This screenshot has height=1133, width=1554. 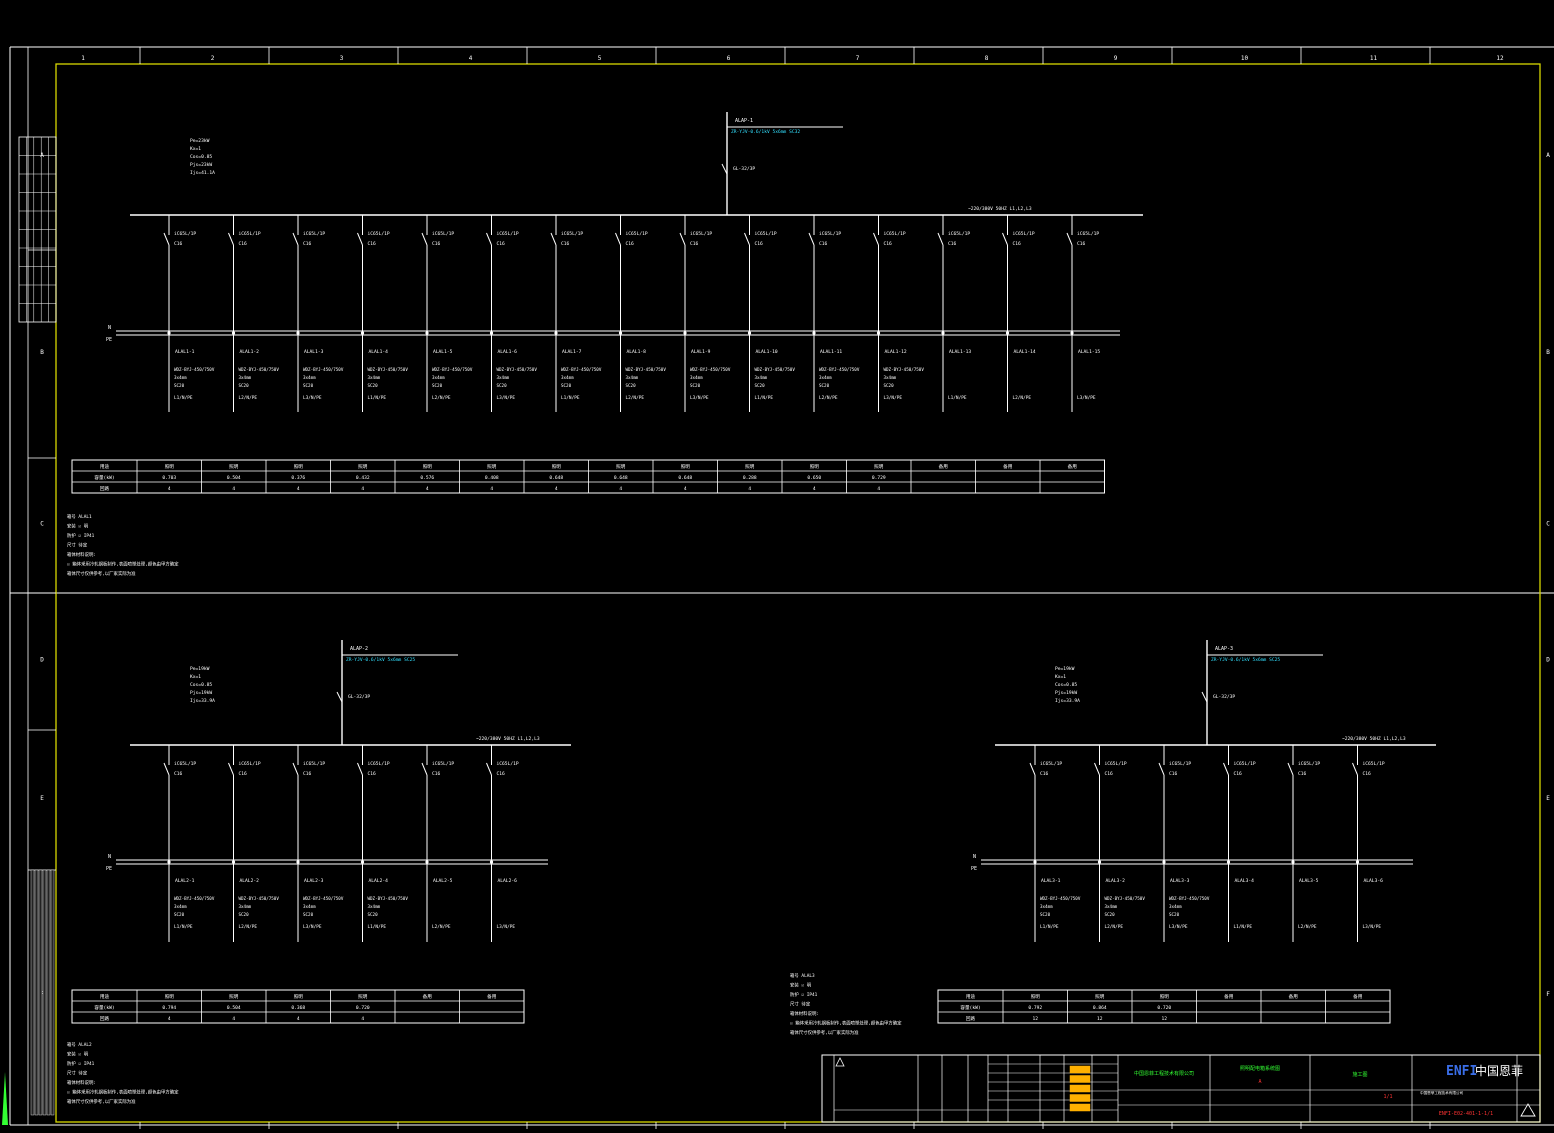 I want to click on circuit-ALAL1-14: iC65L/1P C16 ALAL1-14 L2/N/PE, so click(x=1019, y=313).